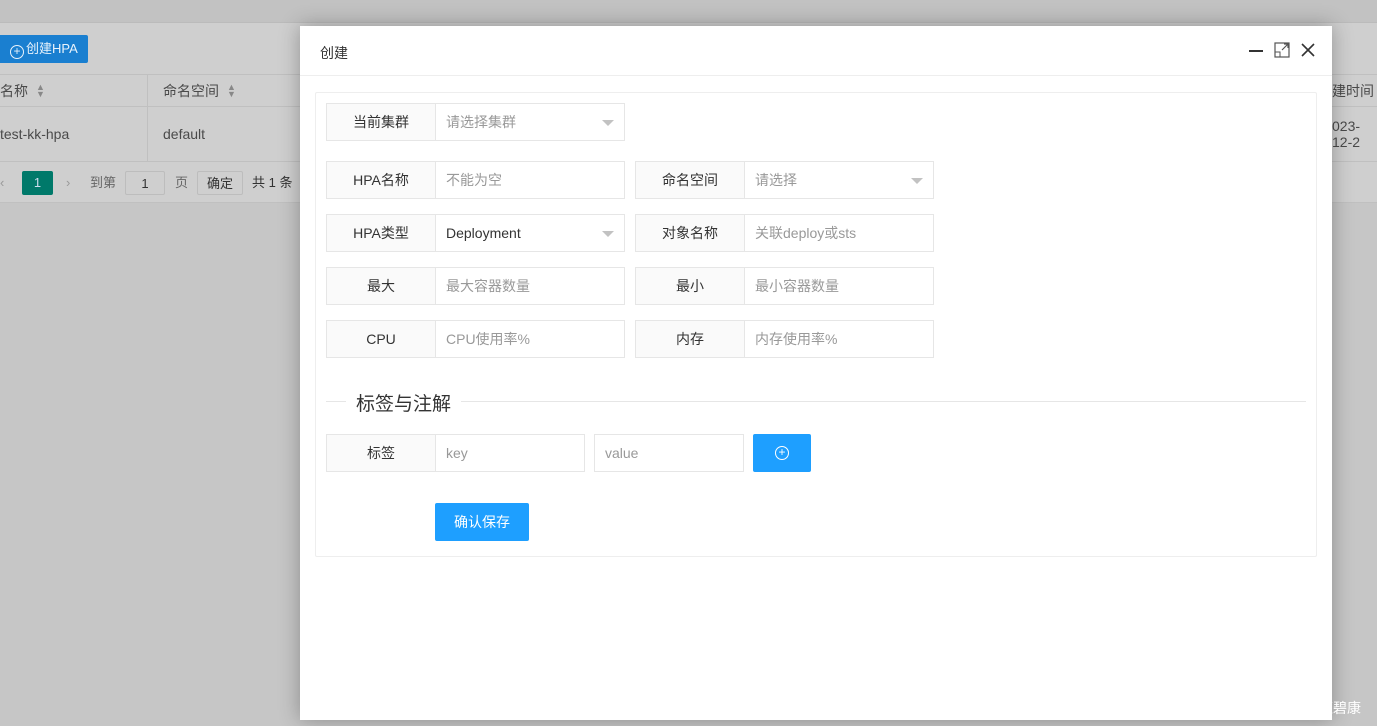 The image size is (1377, 726). What do you see at coordinates (103, 182) in the screenshot?
I see `goto-label: 到第` at bounding box center [103, 182].